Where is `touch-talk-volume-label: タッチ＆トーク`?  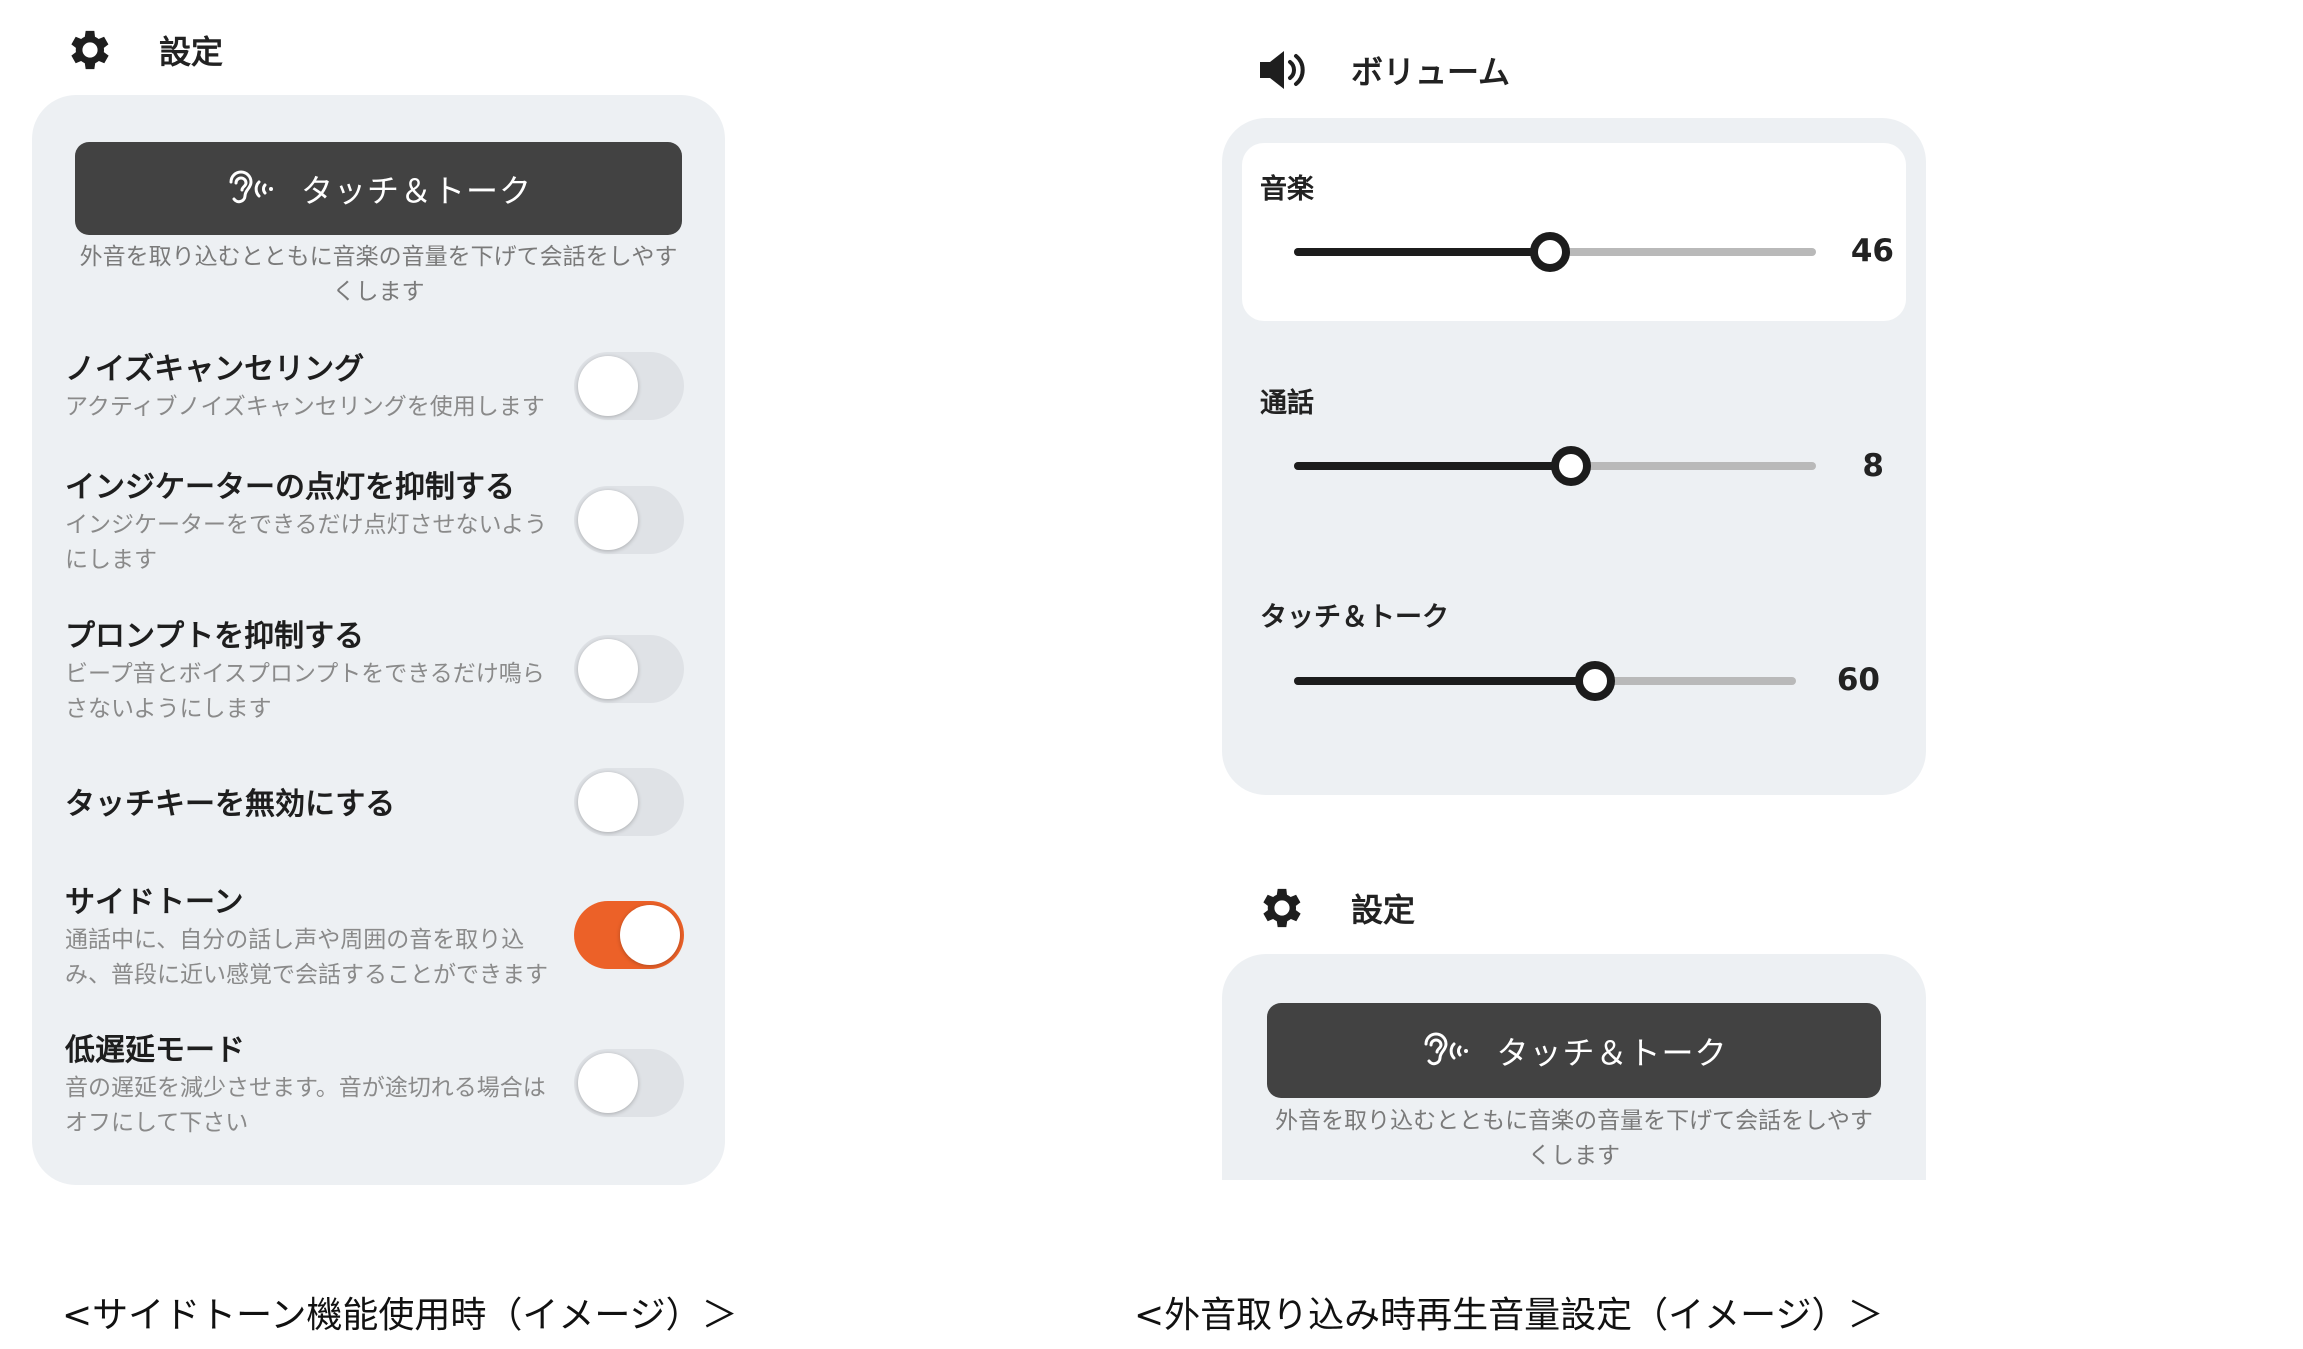 touch-talk-volume-label: タッチ＆トーク is located at coordinates (1354, 617).